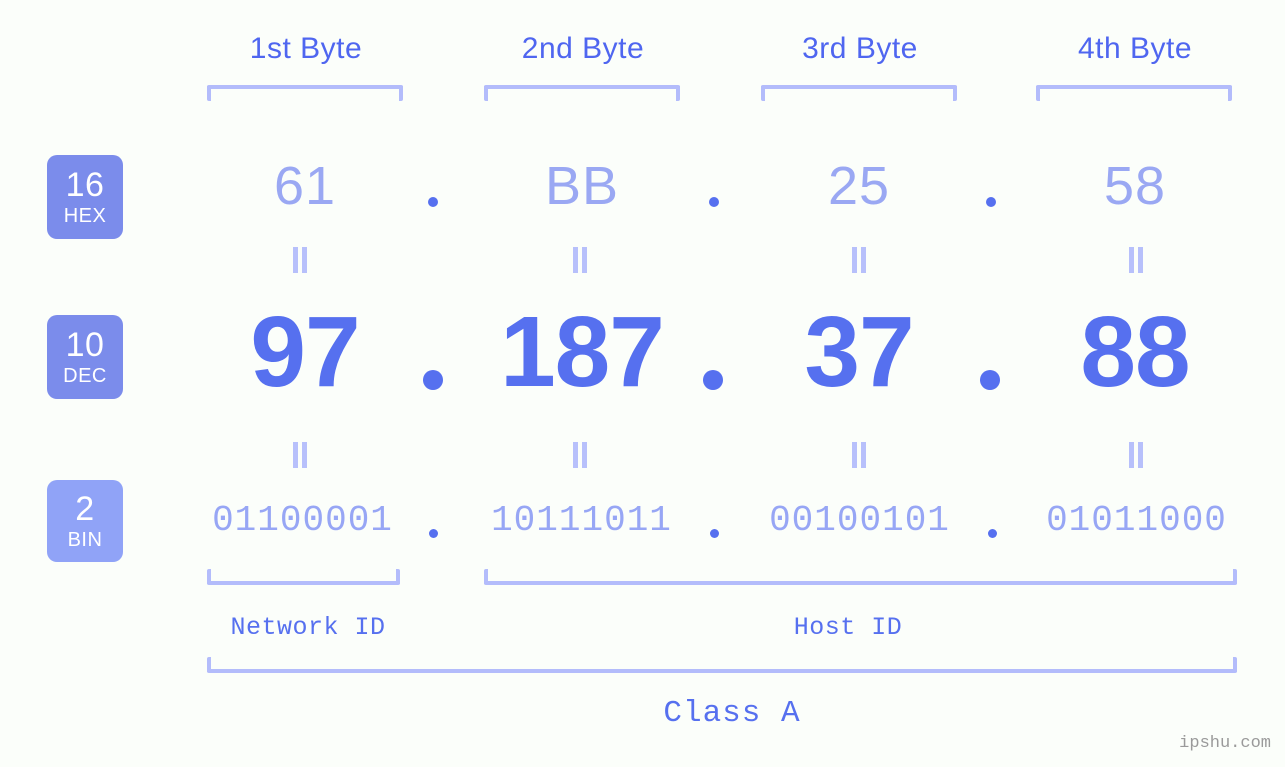 This screenshot has width=1285, height=767. Describe the element at coordinates (581, 520) in the screenshot. I see `bin-value-2: 10111011` at that location.